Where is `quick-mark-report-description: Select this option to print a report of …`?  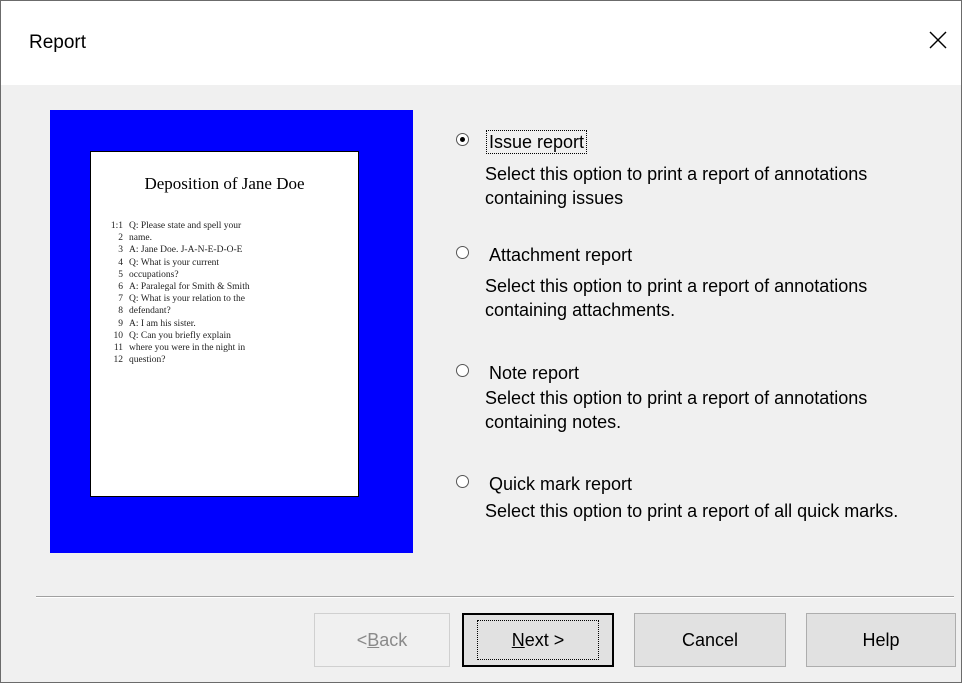 quick-mark-report-description: Select this option to print a report of … is located at coordinates (692, 511).